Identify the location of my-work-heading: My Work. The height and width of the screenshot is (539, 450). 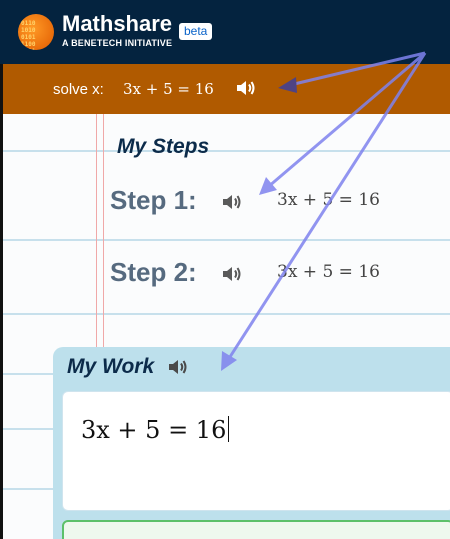
(111, 366).